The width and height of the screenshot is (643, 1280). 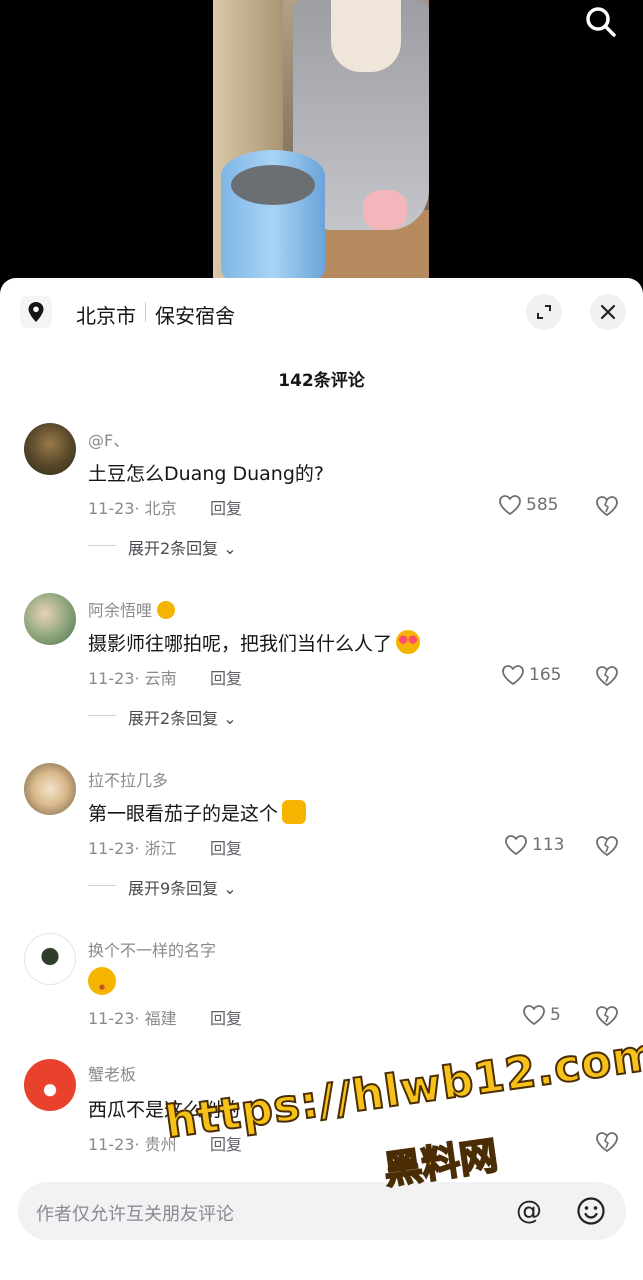 I want to click on video-bucket-inside, so click(x=273, y=185).